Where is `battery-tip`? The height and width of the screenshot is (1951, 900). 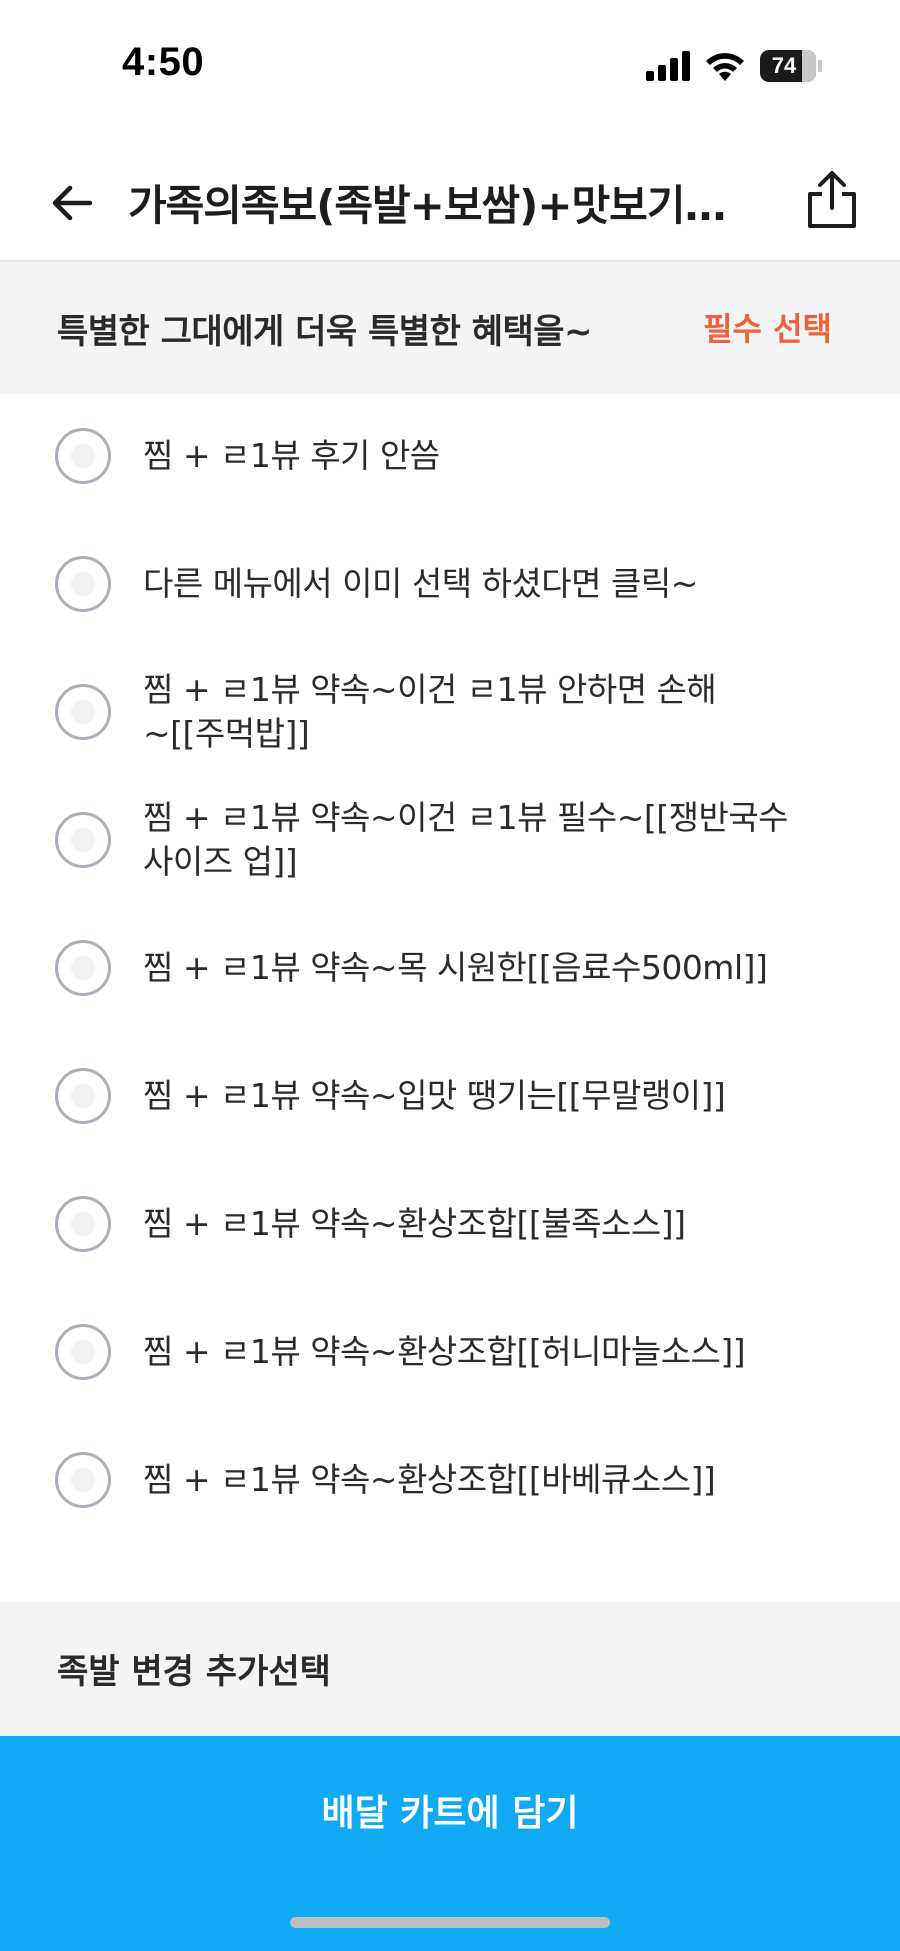 battery-tip is located at coordinates (820, 66).